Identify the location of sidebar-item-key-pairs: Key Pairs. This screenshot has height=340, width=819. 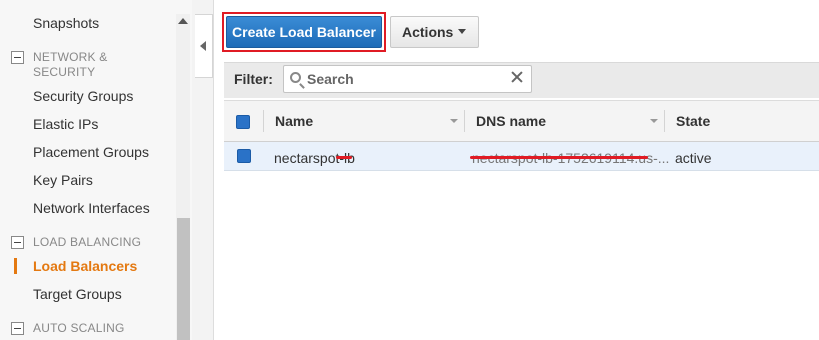
(63, 180).